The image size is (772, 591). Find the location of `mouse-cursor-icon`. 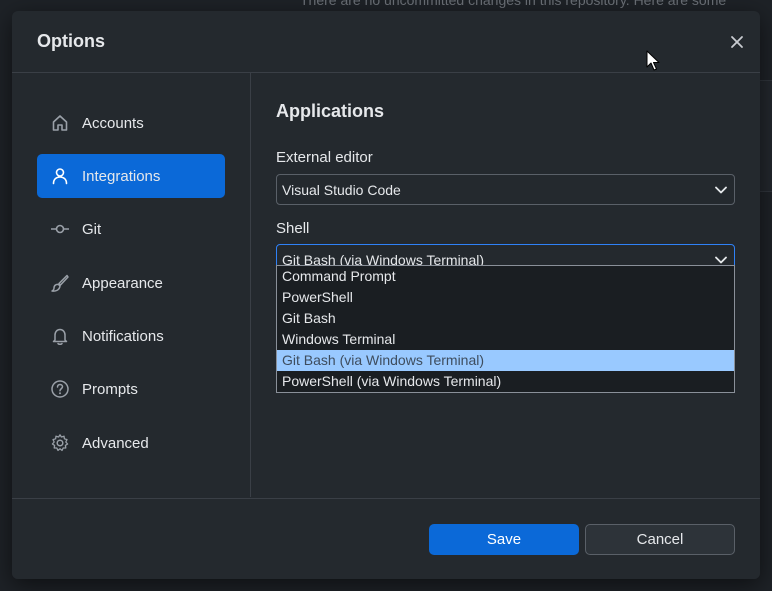

mouse-cursor-icon is located at coordinates (653, 60).